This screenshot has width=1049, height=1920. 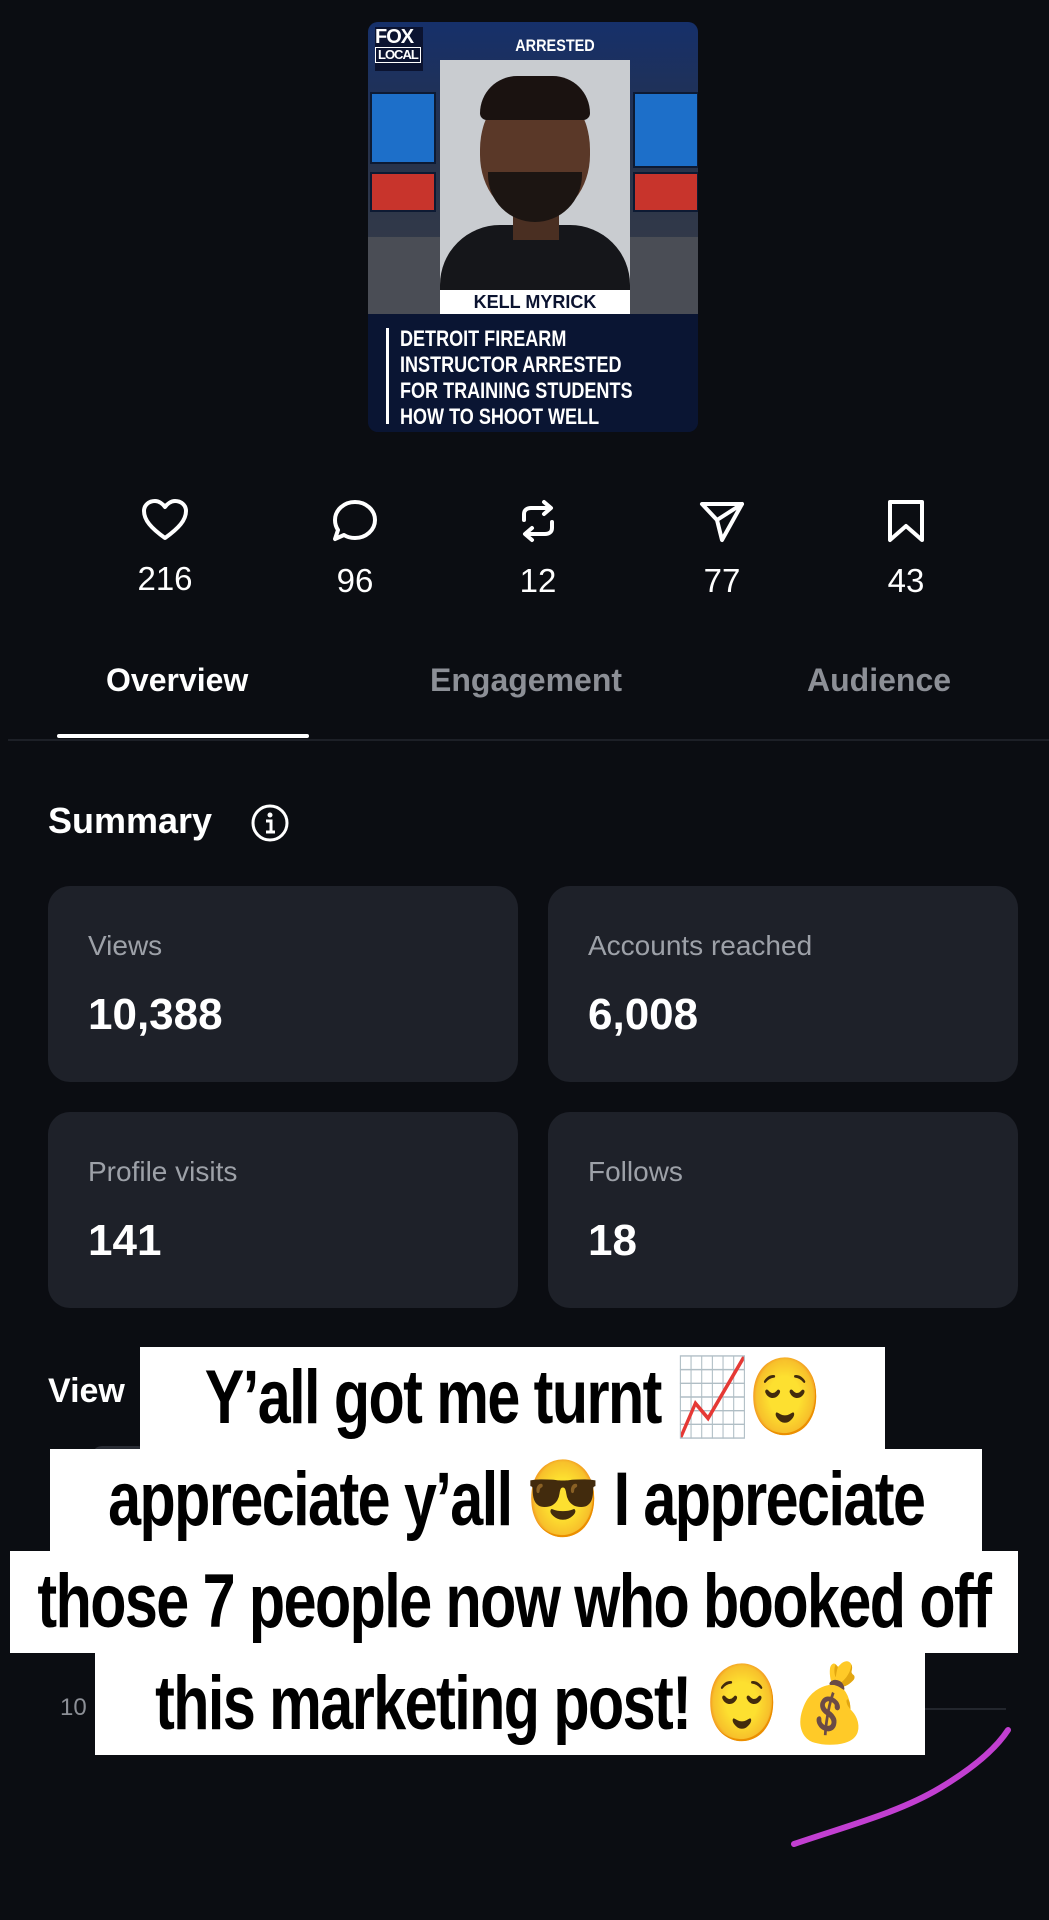 What do you see at coordinates (177, 680) in the screenshot?
I see `tab-overview: Overview` at bounding box center [177, 680].